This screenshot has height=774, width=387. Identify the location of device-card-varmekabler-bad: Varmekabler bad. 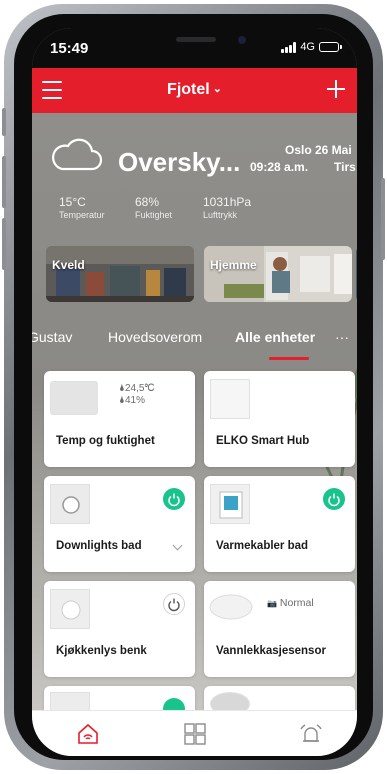
(279, 524).